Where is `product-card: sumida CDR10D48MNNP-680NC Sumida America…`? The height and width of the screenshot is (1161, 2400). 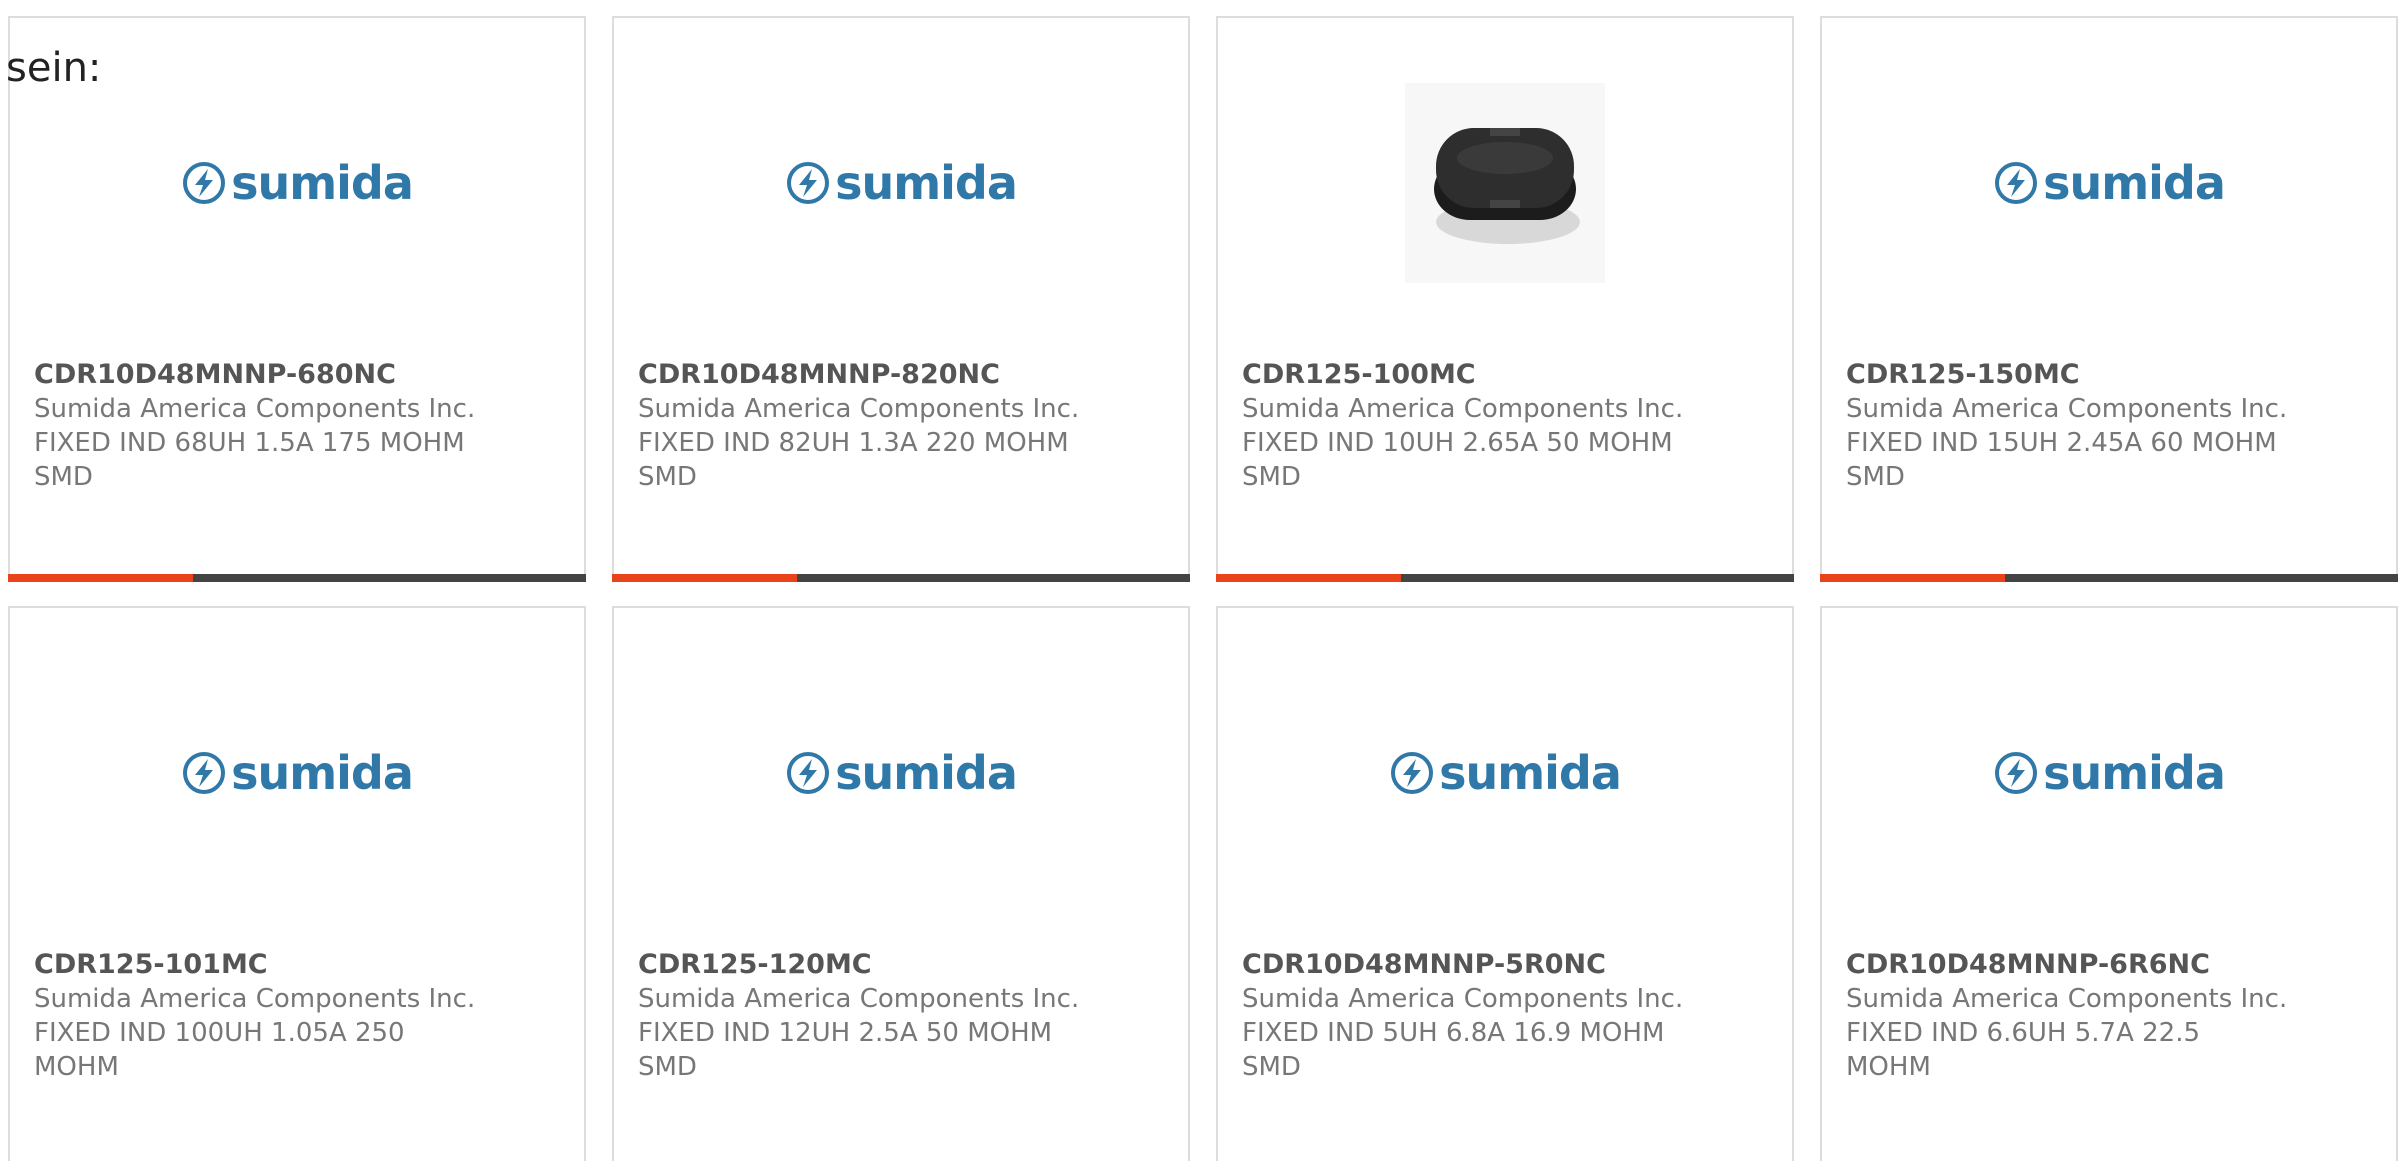
product-card: sumida CDR10D48MNNP-680NC Sumida America… is located at coordinates (297, 299).